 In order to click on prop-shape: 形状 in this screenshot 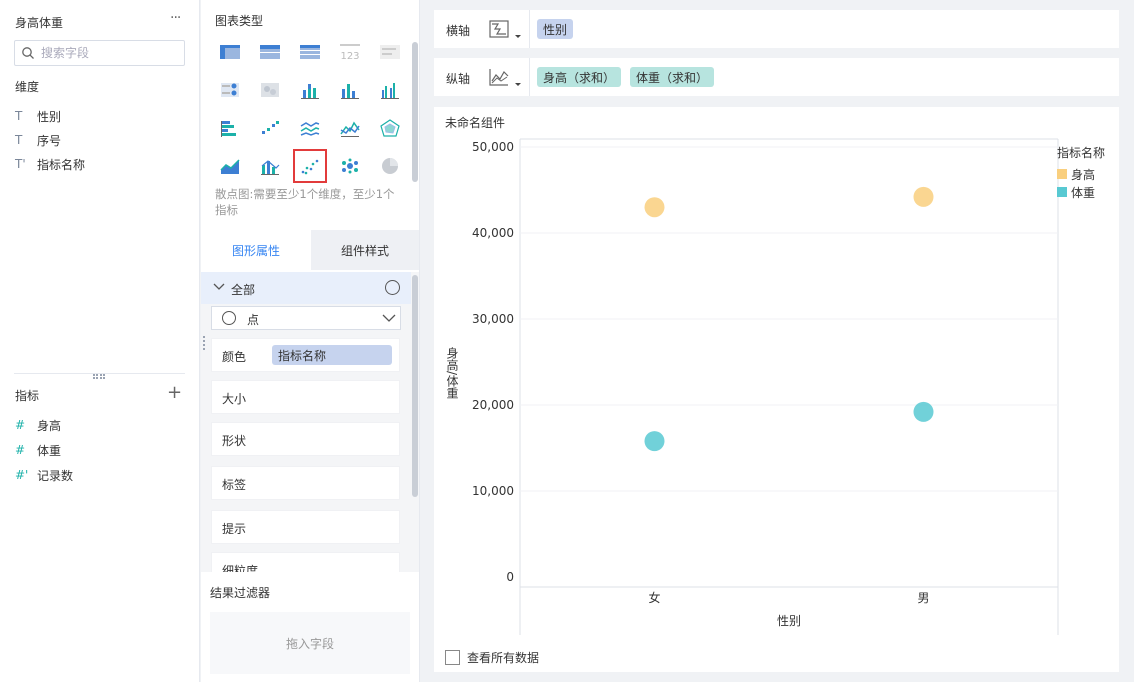, I will do `click(305, 439)`.